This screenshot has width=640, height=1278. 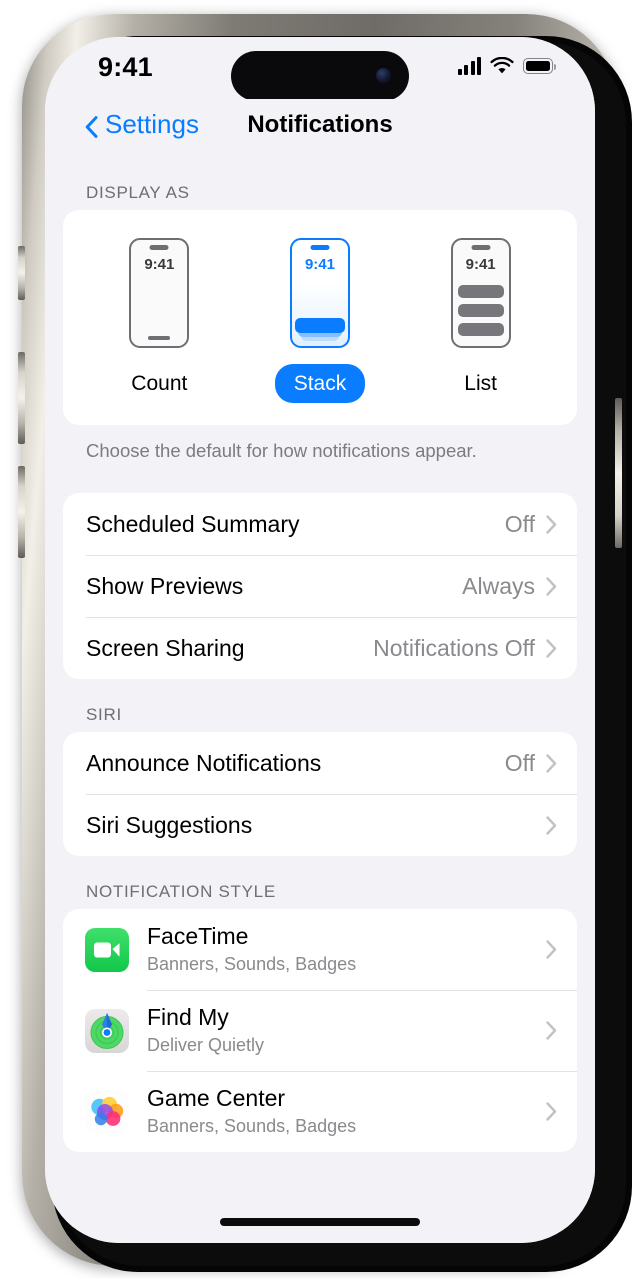 I want to click on app-text-block: Game Center Banners, Sounds, Badges, so click(x=346, y=1111).